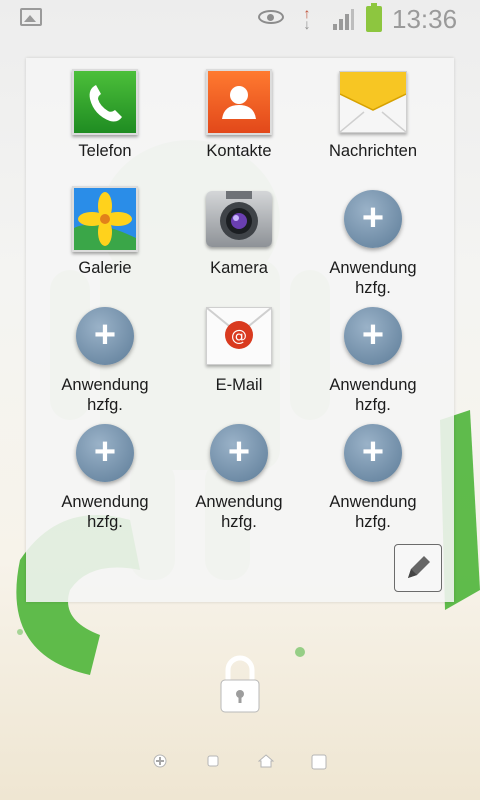 The width and height of the screenshot is (480, 800). I want to click on app-nachrichten: Nachrichten, so click(373, 126).